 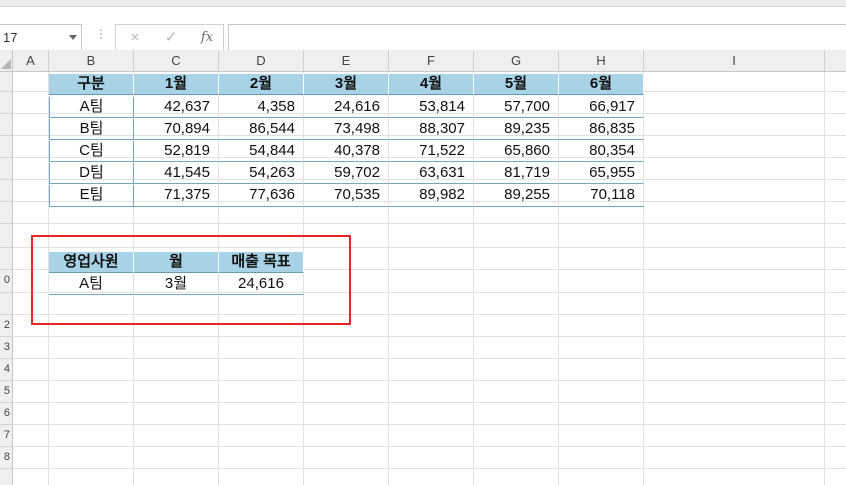 I want to click on header-cell: 2월, so click(x=261, y=84).